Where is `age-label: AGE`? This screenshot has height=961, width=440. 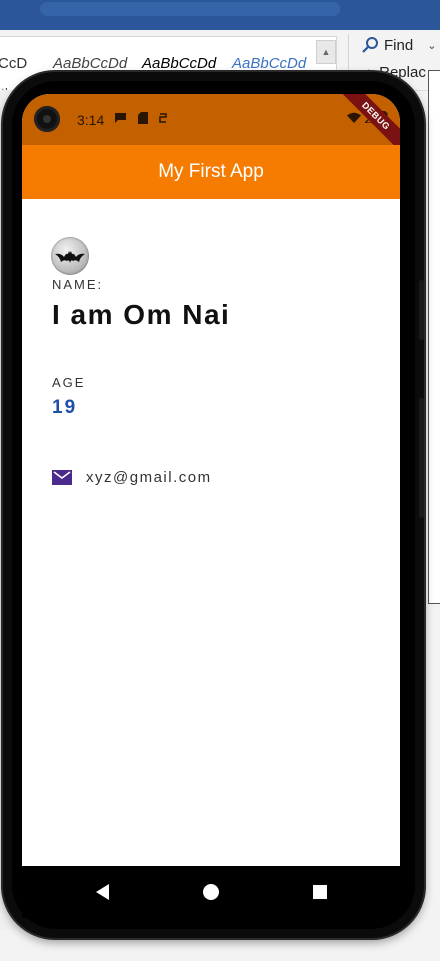 age-label: AGE is located at coordinates (69, 382).